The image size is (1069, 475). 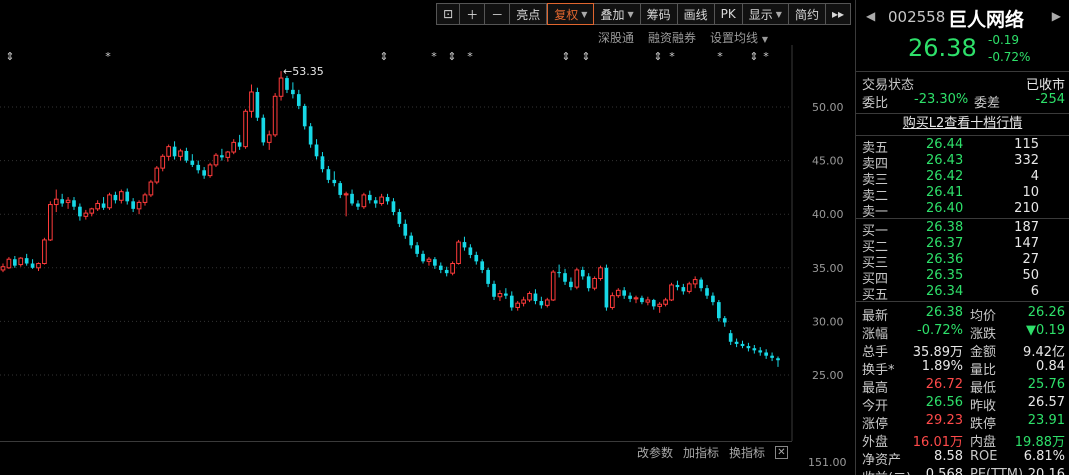 What do you see at coordinates (696, 14) in the screenshot?
I see `draw-line-button: 画线` at bounding box center [696, 14].